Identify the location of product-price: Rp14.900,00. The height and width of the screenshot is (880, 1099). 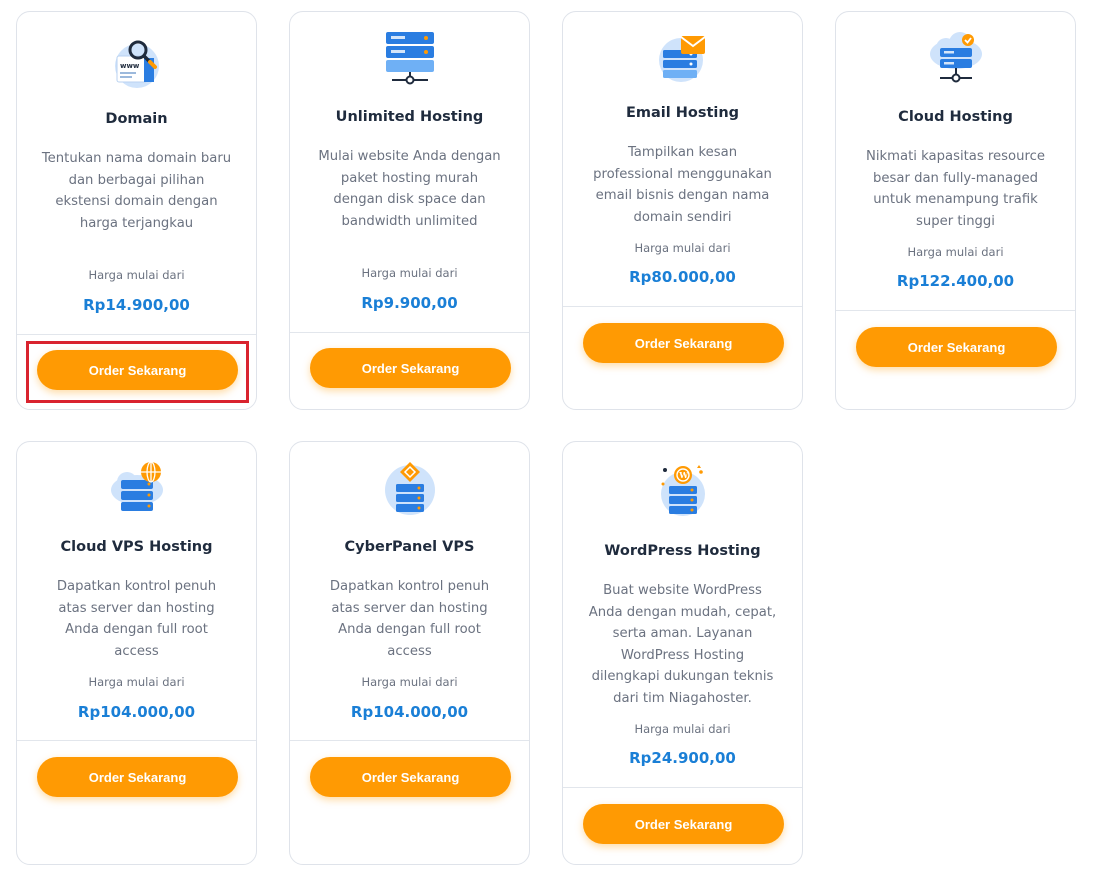
(136, 305).